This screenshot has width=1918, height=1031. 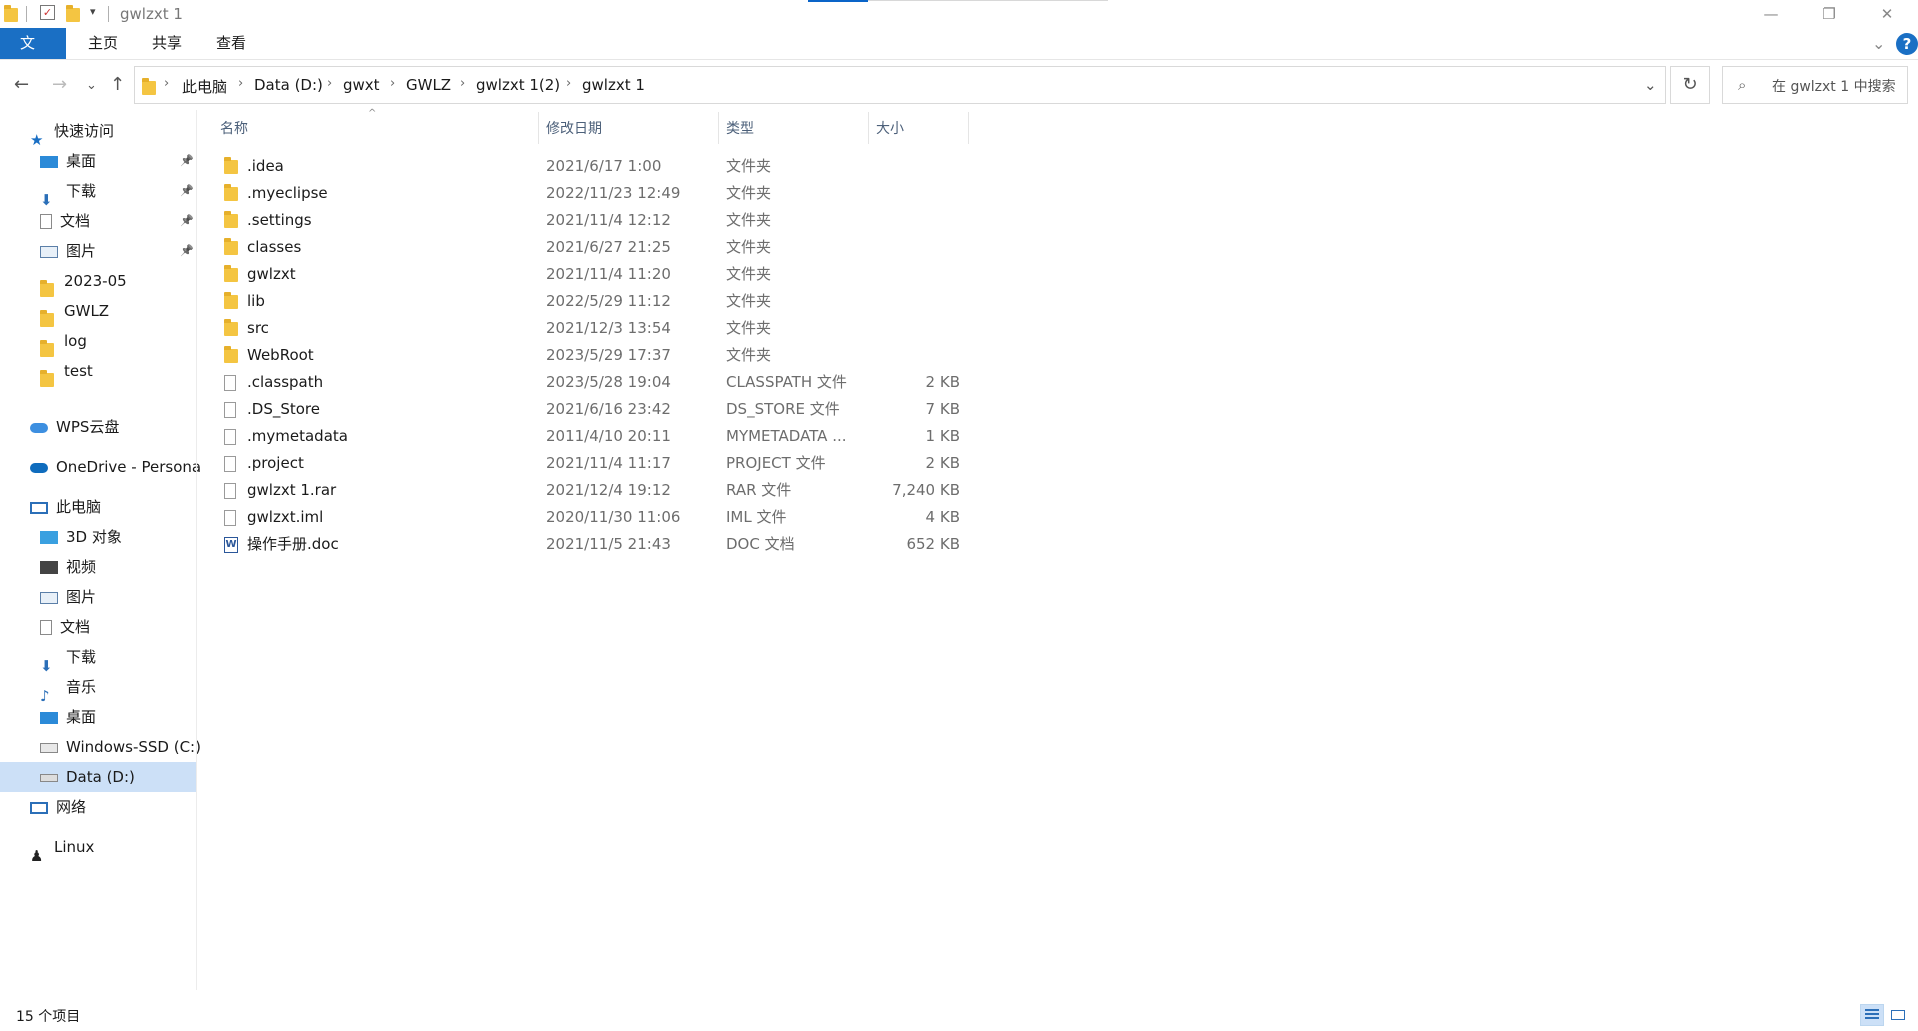 I want to click on sidebar-wps: WPS云盘, so click(x=74, y=427).